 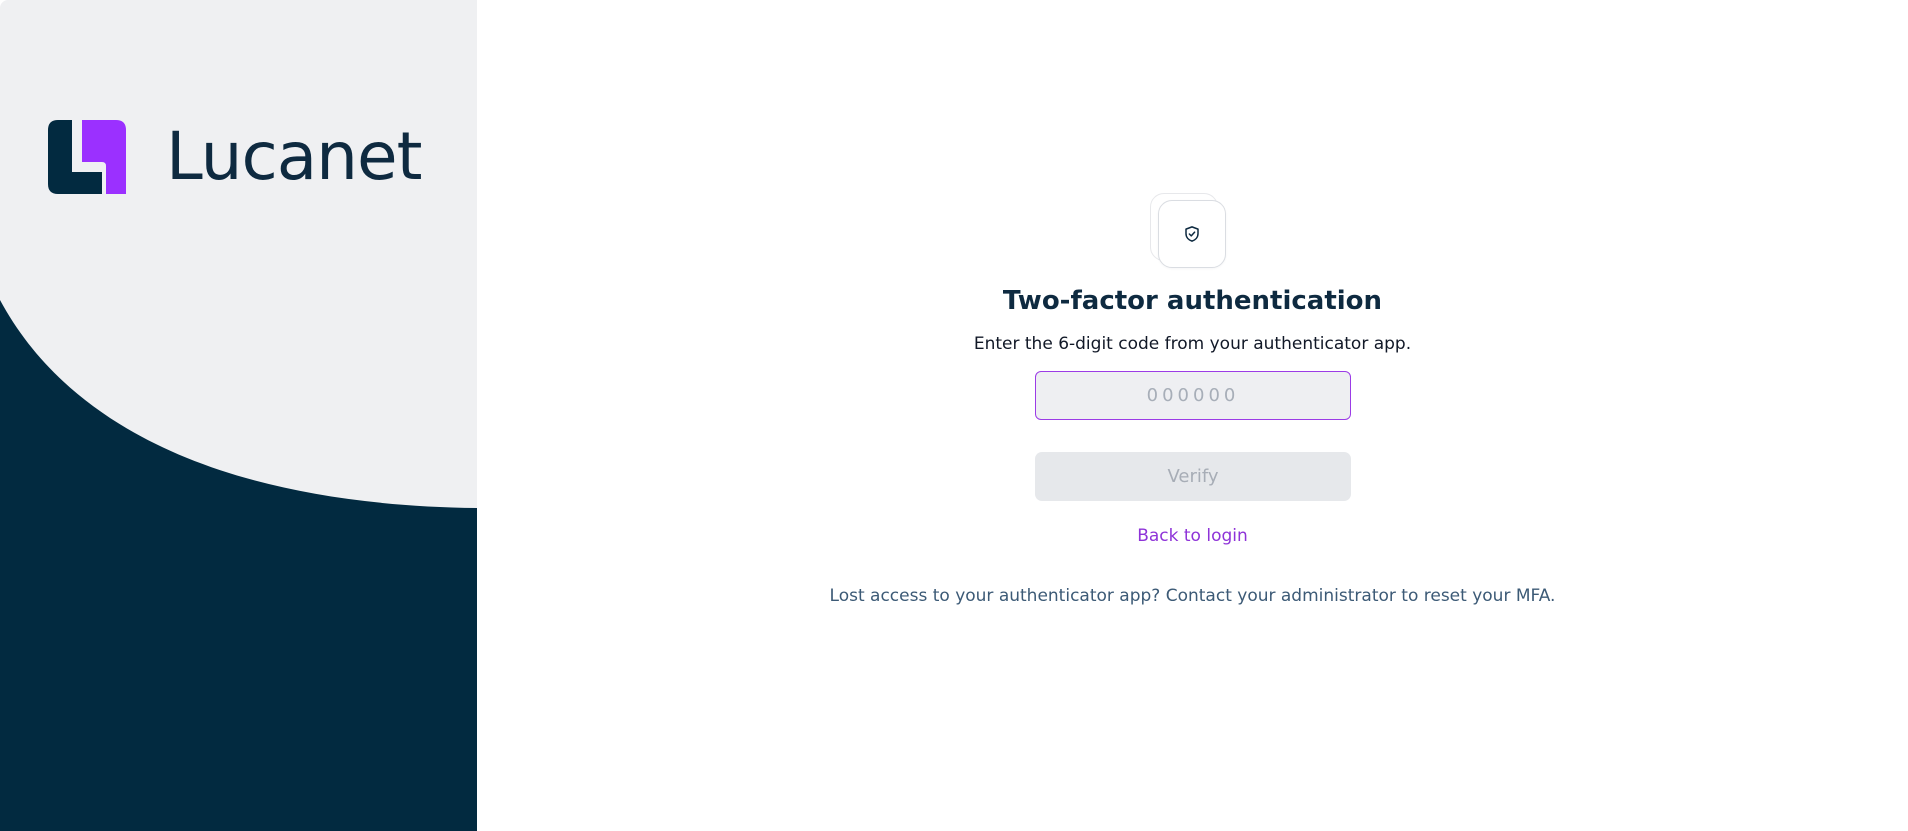 I want to click on lucanet-logo-mark, so click(x=87, y=157).